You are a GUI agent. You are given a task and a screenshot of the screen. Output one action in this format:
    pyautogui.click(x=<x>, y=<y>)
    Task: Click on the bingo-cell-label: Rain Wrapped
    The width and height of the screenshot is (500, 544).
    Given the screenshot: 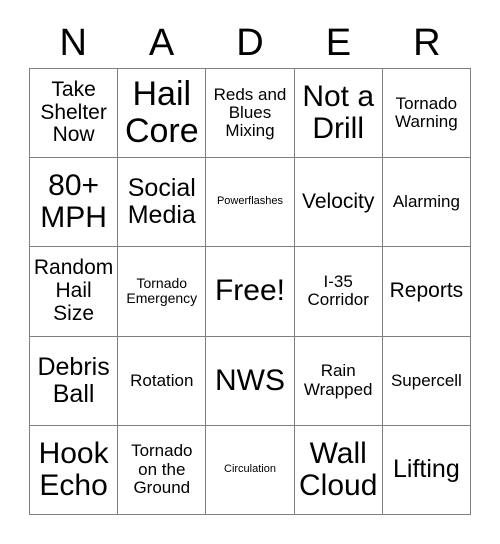 What is the action you would take?
    pyautogui.click(x=338, y=380)
    